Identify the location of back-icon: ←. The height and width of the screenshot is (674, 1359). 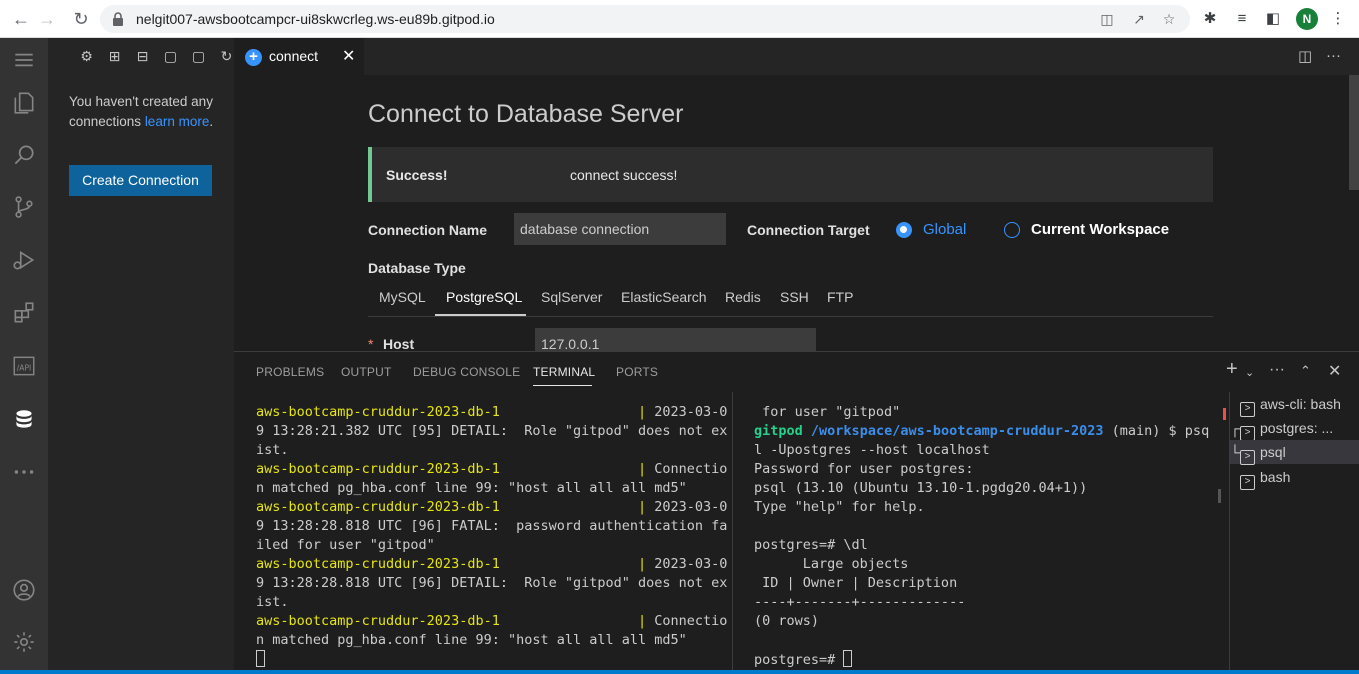
(21, 19).